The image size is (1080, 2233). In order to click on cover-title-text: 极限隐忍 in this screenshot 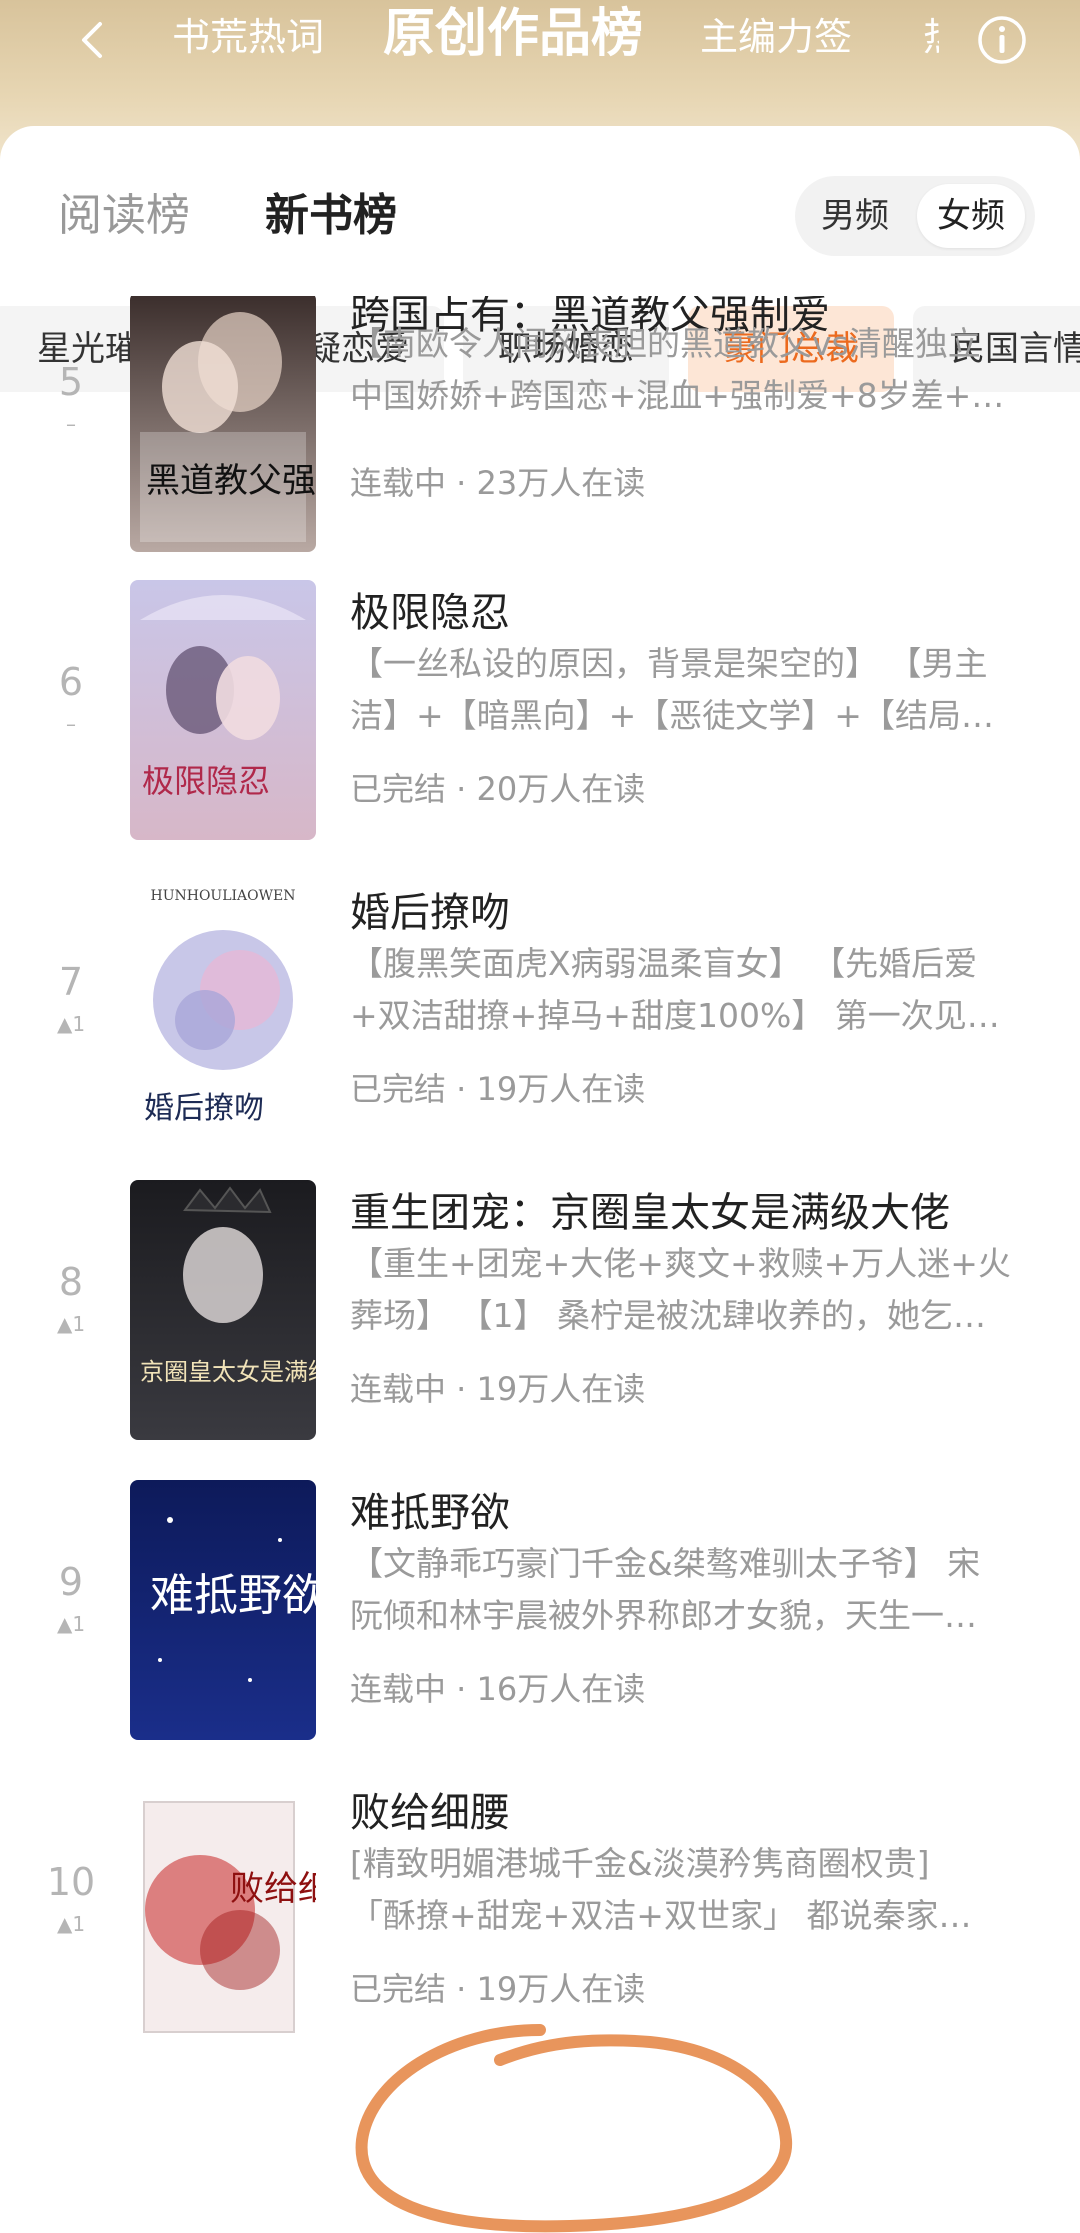, I will do `click(206, 781)`.